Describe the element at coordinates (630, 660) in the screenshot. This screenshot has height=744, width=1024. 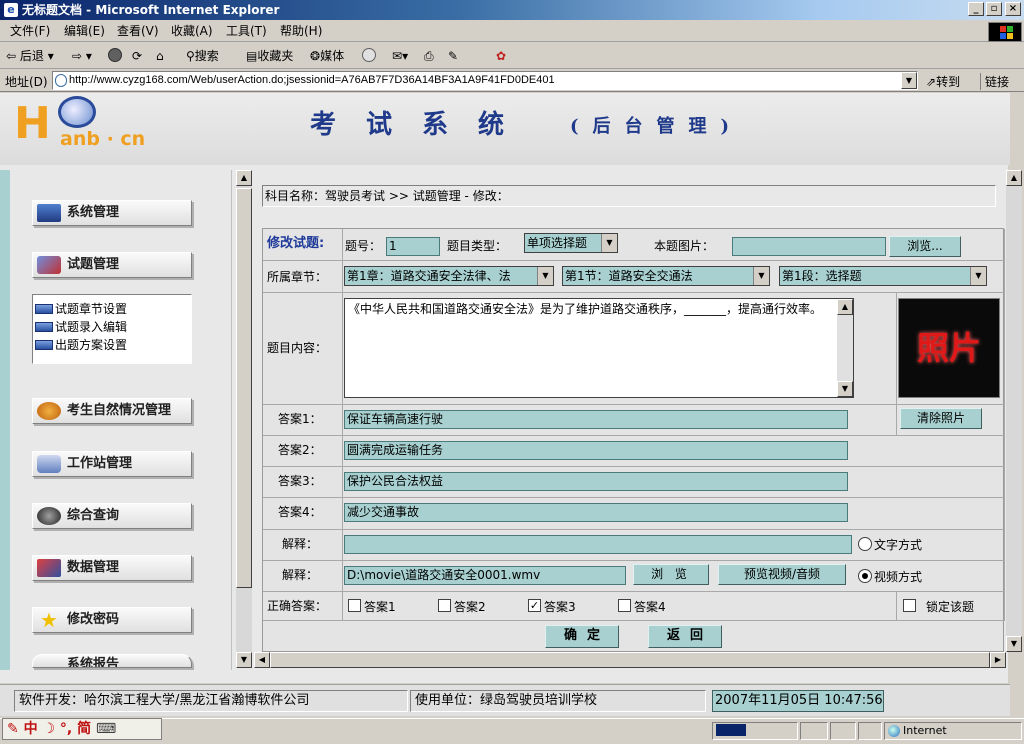
I see `frame-hscroll-thumb` at that location.